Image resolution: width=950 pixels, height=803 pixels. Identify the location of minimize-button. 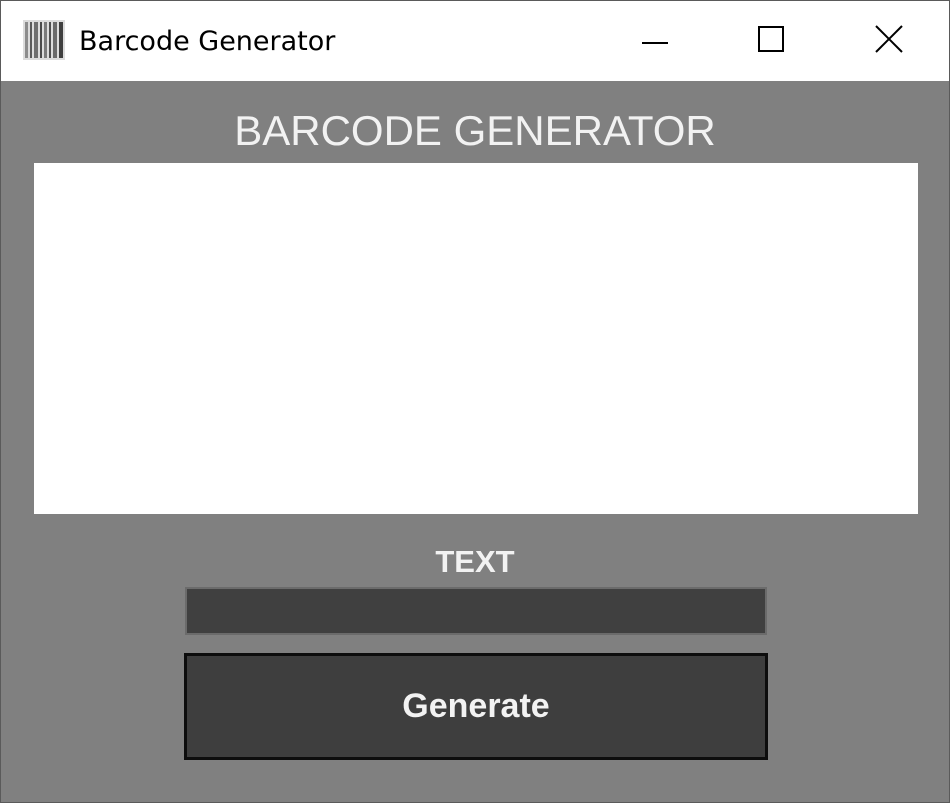
(655, 41).